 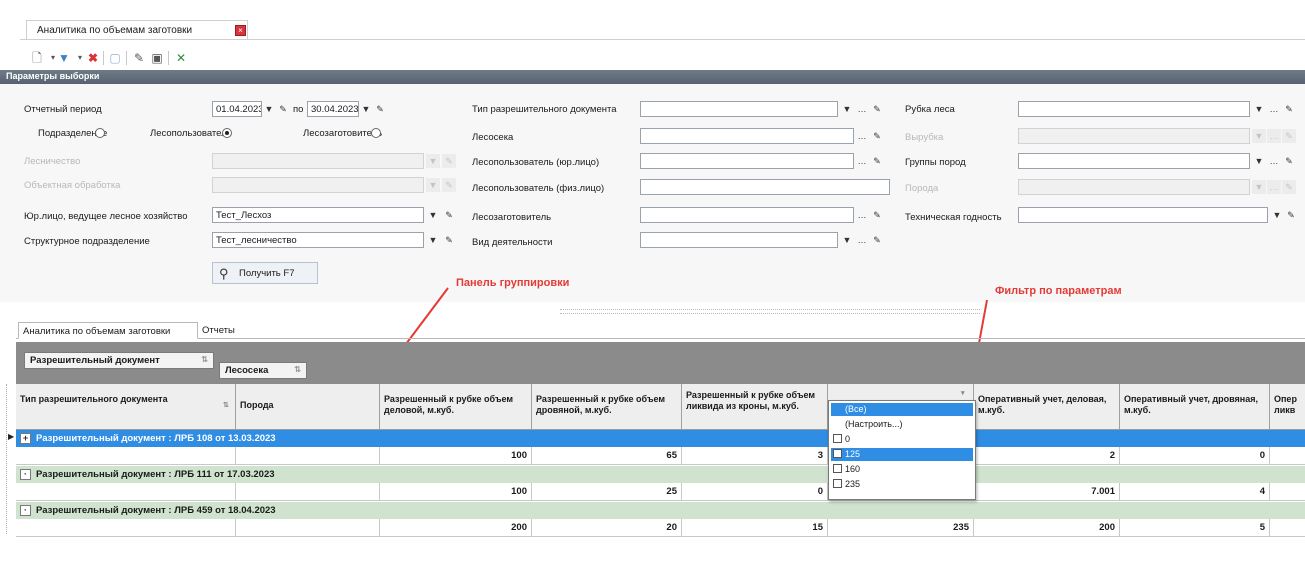 I want to click on col-header-oper-firewood: Оперативный учет, дровяная, м.куб., so click(x=1195, y=406).